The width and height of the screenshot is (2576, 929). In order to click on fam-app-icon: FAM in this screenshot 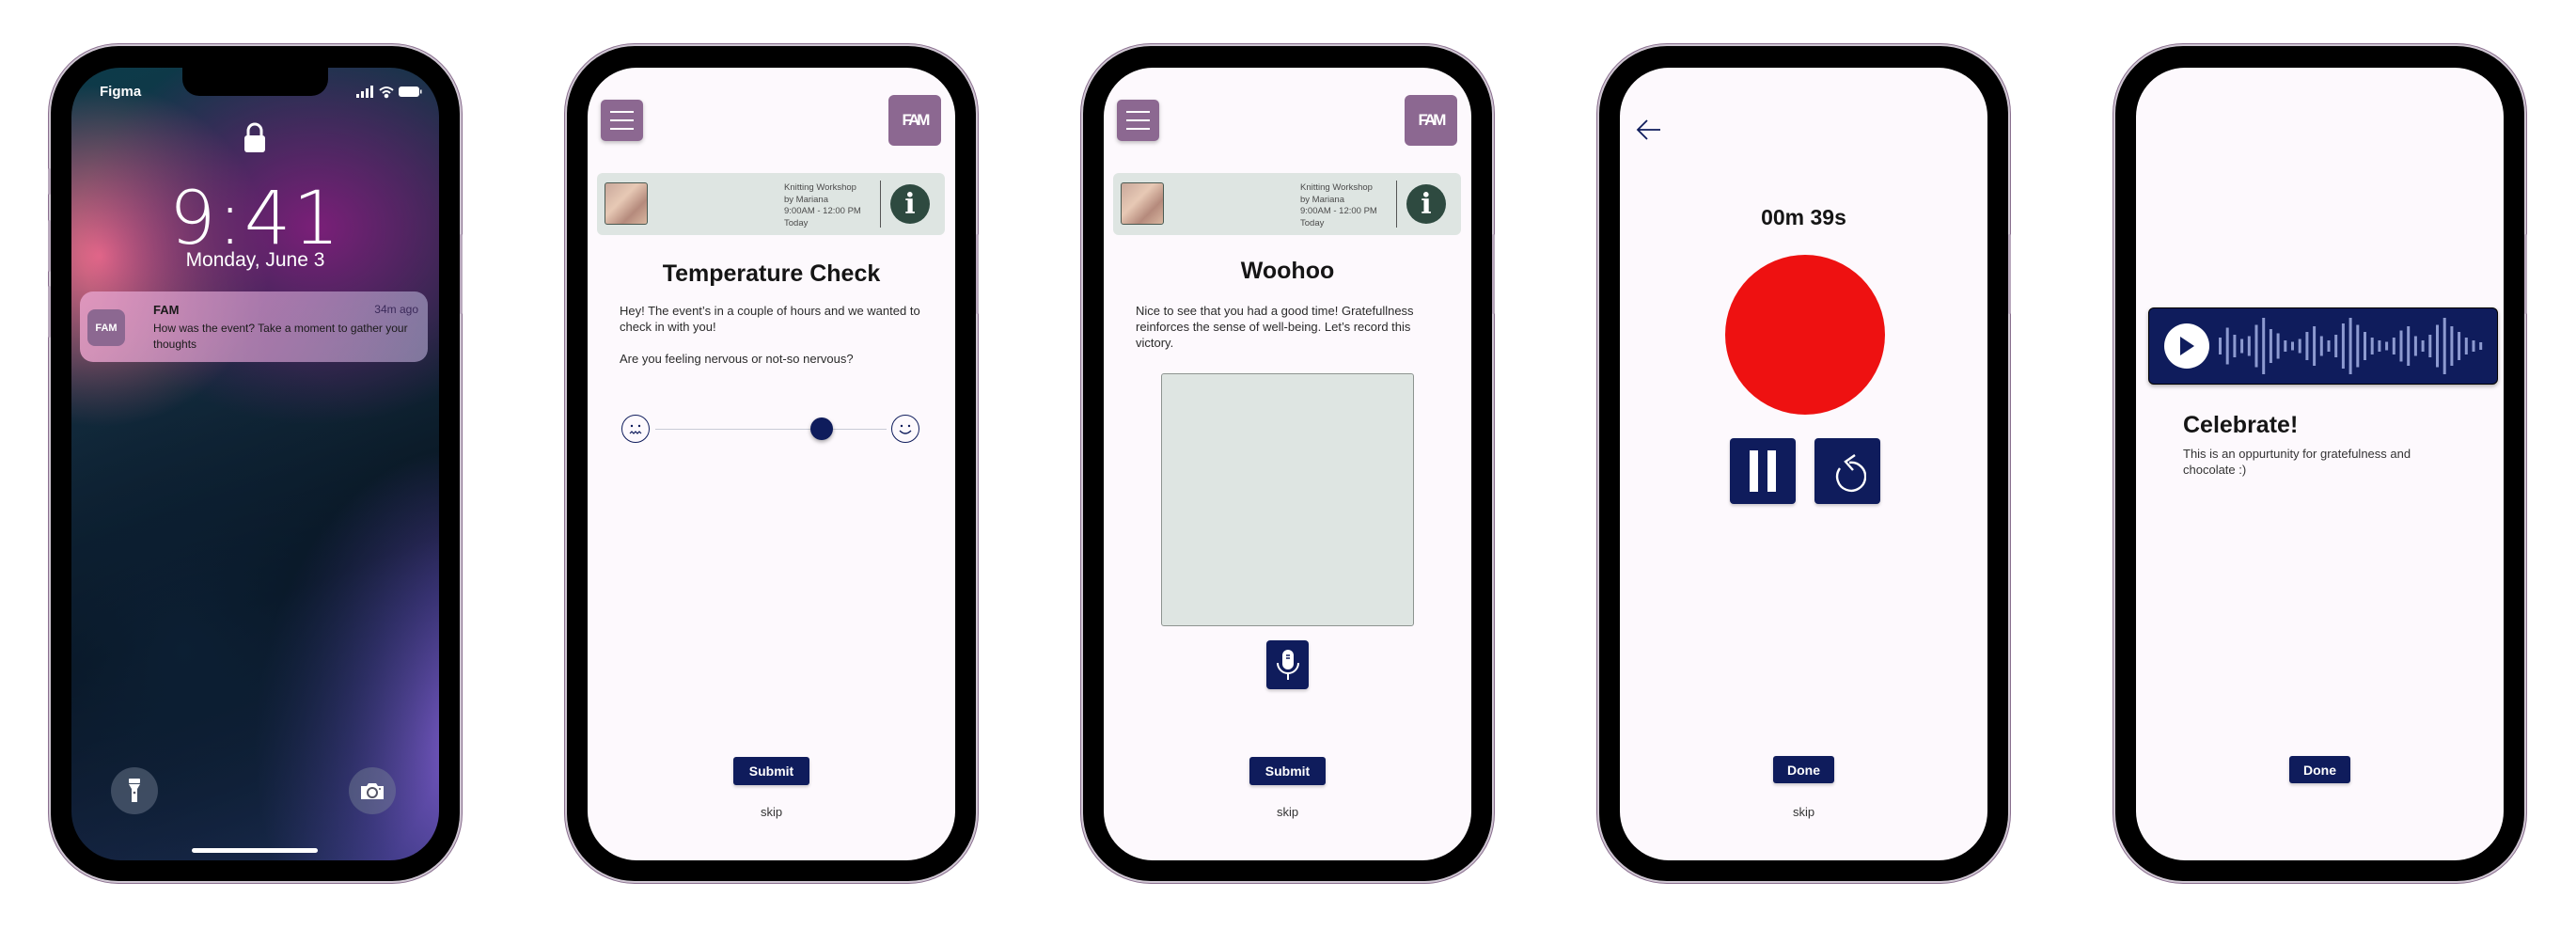, I will do `click(106, 327)`.